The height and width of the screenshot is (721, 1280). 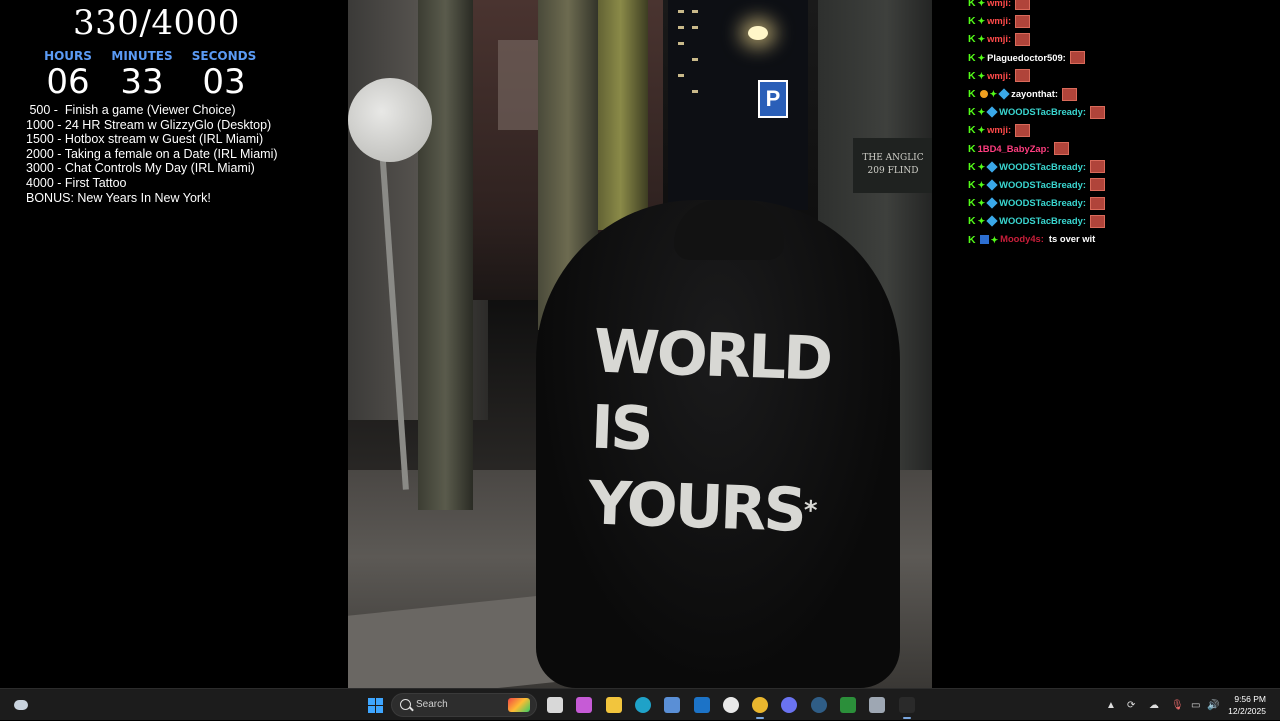 I want to click on chat-text: ts over wit, so click(x=1072, y=239).